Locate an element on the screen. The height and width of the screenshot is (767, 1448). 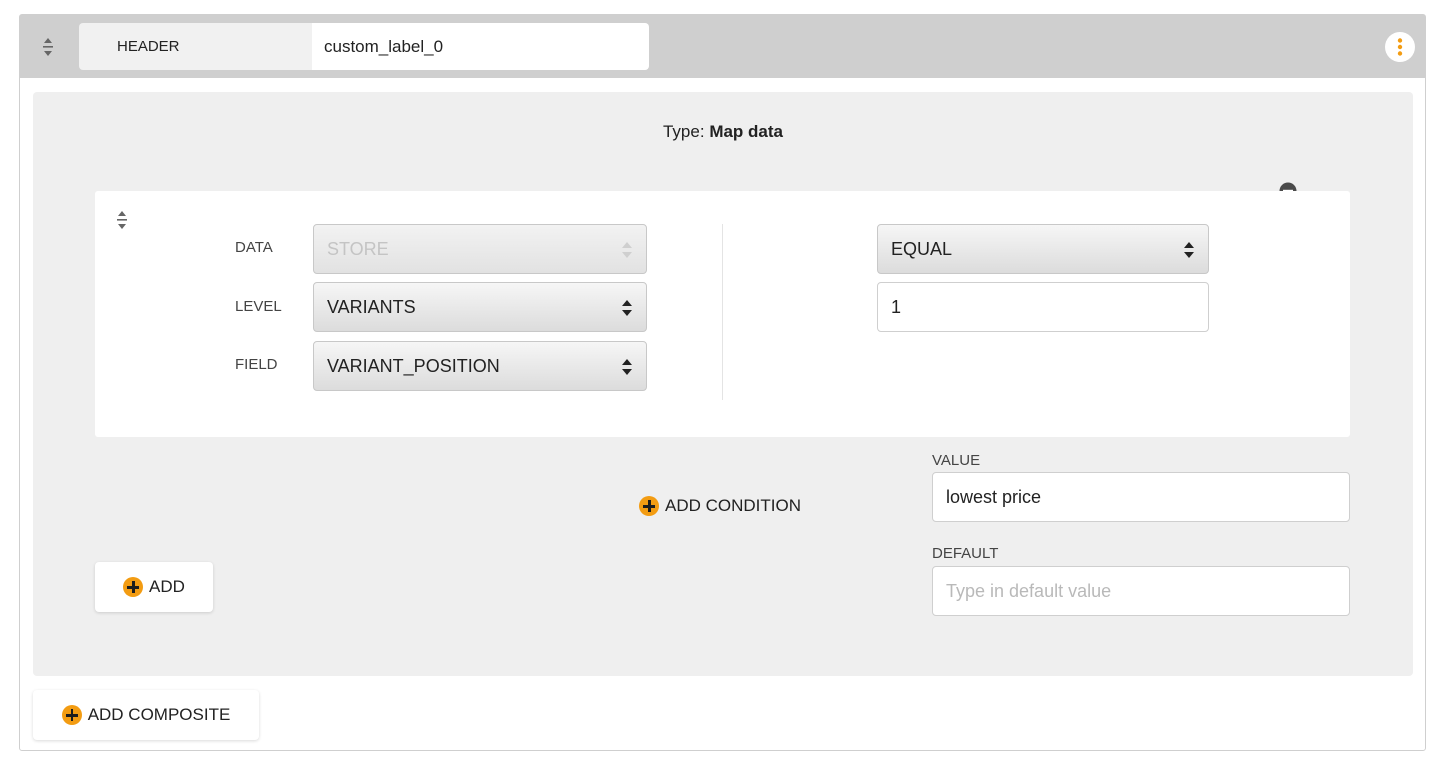
type-value: Map data is located at coordinates (746, 131).